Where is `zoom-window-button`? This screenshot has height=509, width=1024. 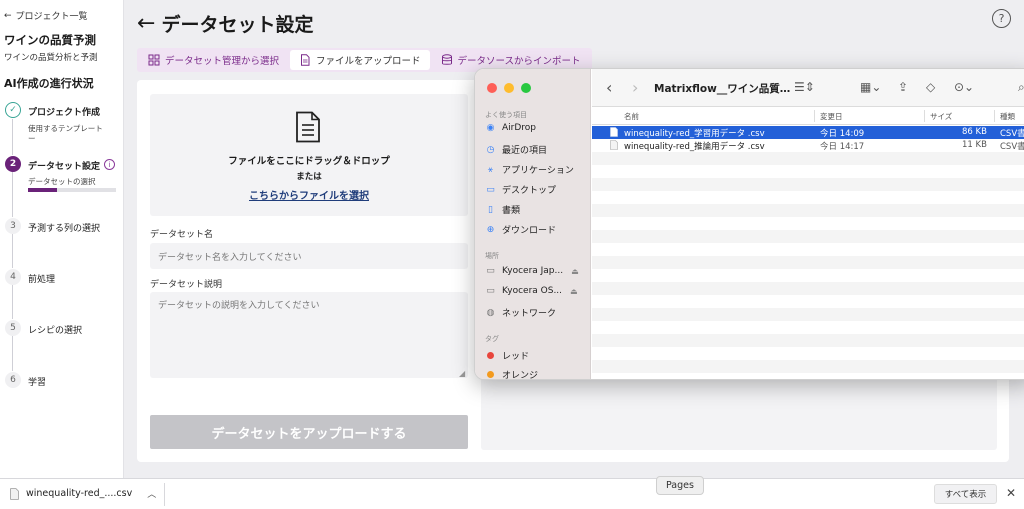 zoom-window-button is located at coordinates (526, 88).